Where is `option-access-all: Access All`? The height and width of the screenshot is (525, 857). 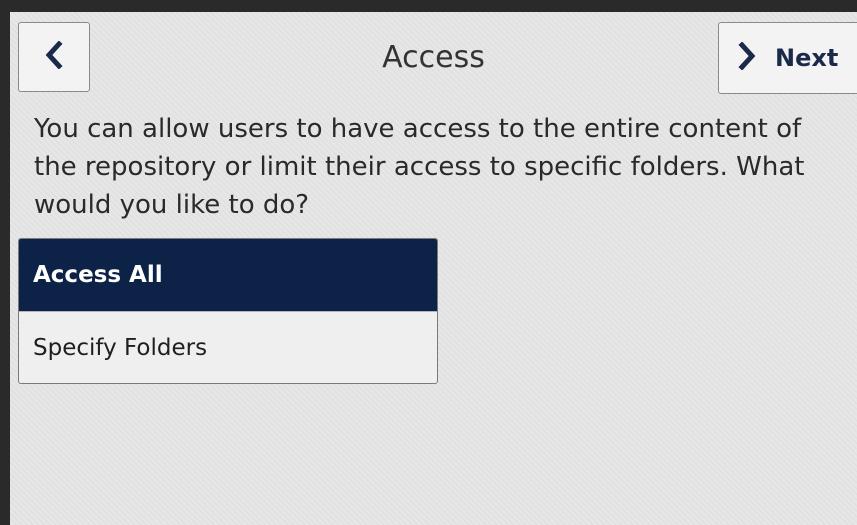 option-access-all: Access All is located at coordinates (228, 275).